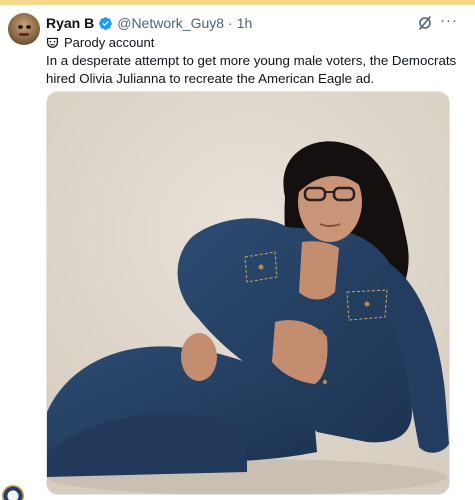 The width and height of the screenshot is (475, 500). Describe the element at coordinates (13, 492) in the screenshot. I see `seal-logo-icon` at that location.